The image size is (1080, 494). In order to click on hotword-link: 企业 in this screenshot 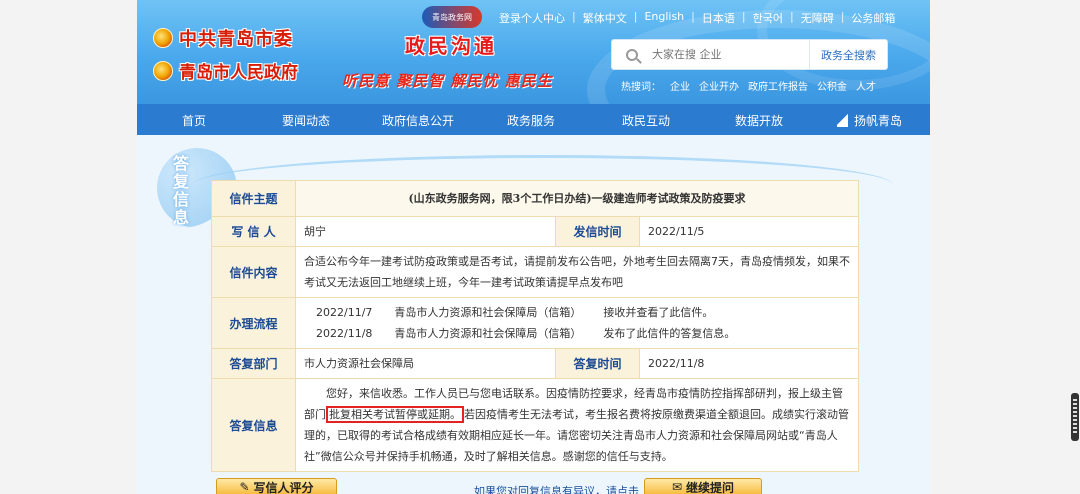, I will do `click(680, 85)`.